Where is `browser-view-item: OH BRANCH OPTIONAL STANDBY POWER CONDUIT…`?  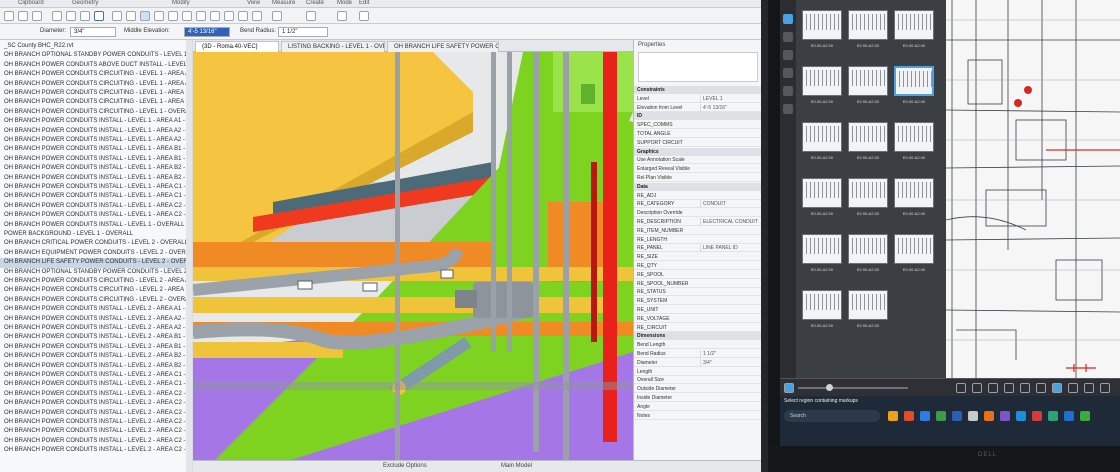 browser-view-item: OH BRANCH OPTIONAL STANDBY POWER CONDUIT… is located at coordinates (95, 55).